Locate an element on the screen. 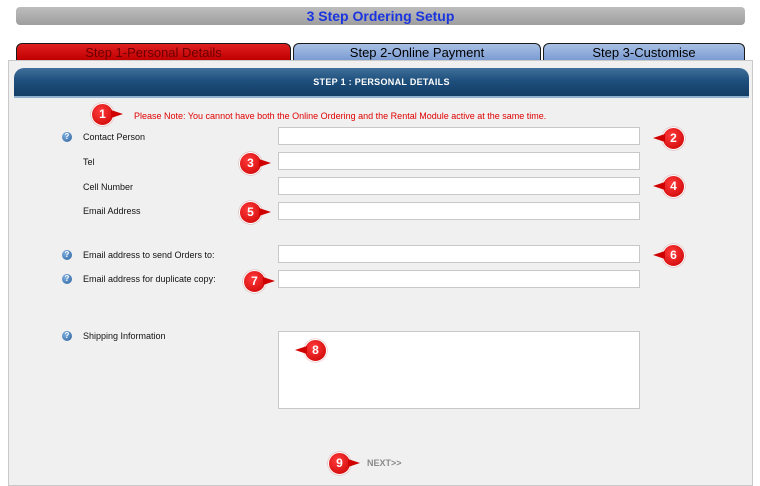 Image resolution: width=760 pixels, height=486 pixels. tab-step-3: Step 3-Customise is located at coordinates (644, 51).